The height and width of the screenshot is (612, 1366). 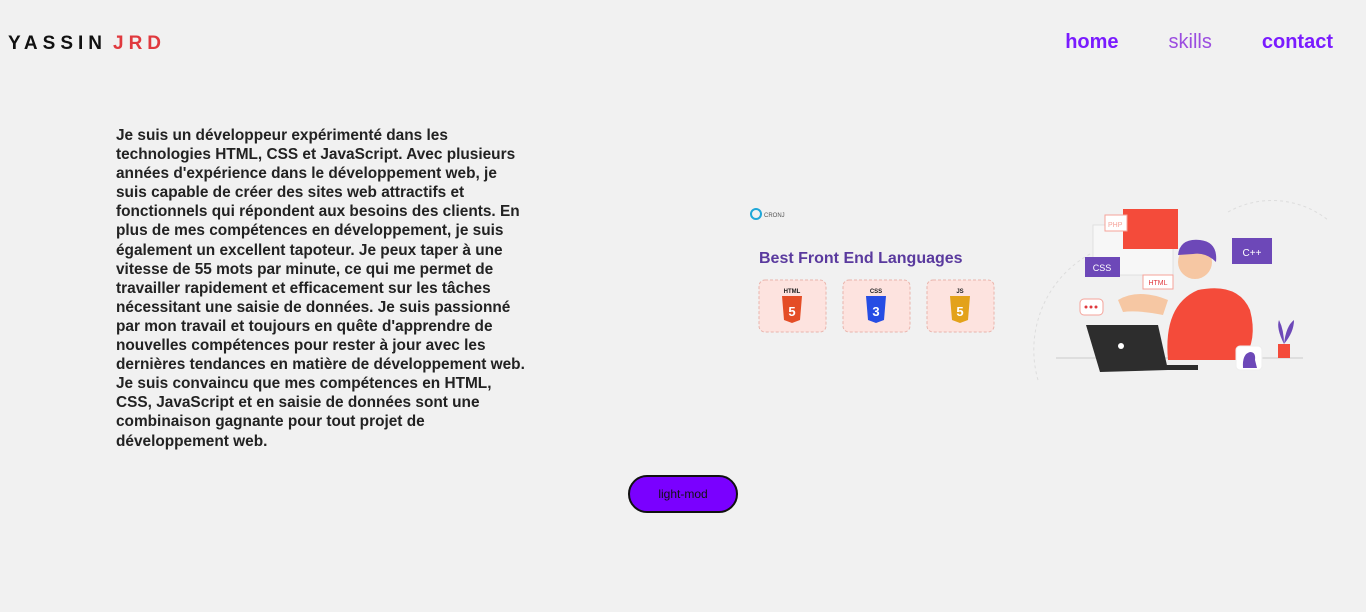 I want to click on html-badge: HTML 5, so click(x=792, y=306).